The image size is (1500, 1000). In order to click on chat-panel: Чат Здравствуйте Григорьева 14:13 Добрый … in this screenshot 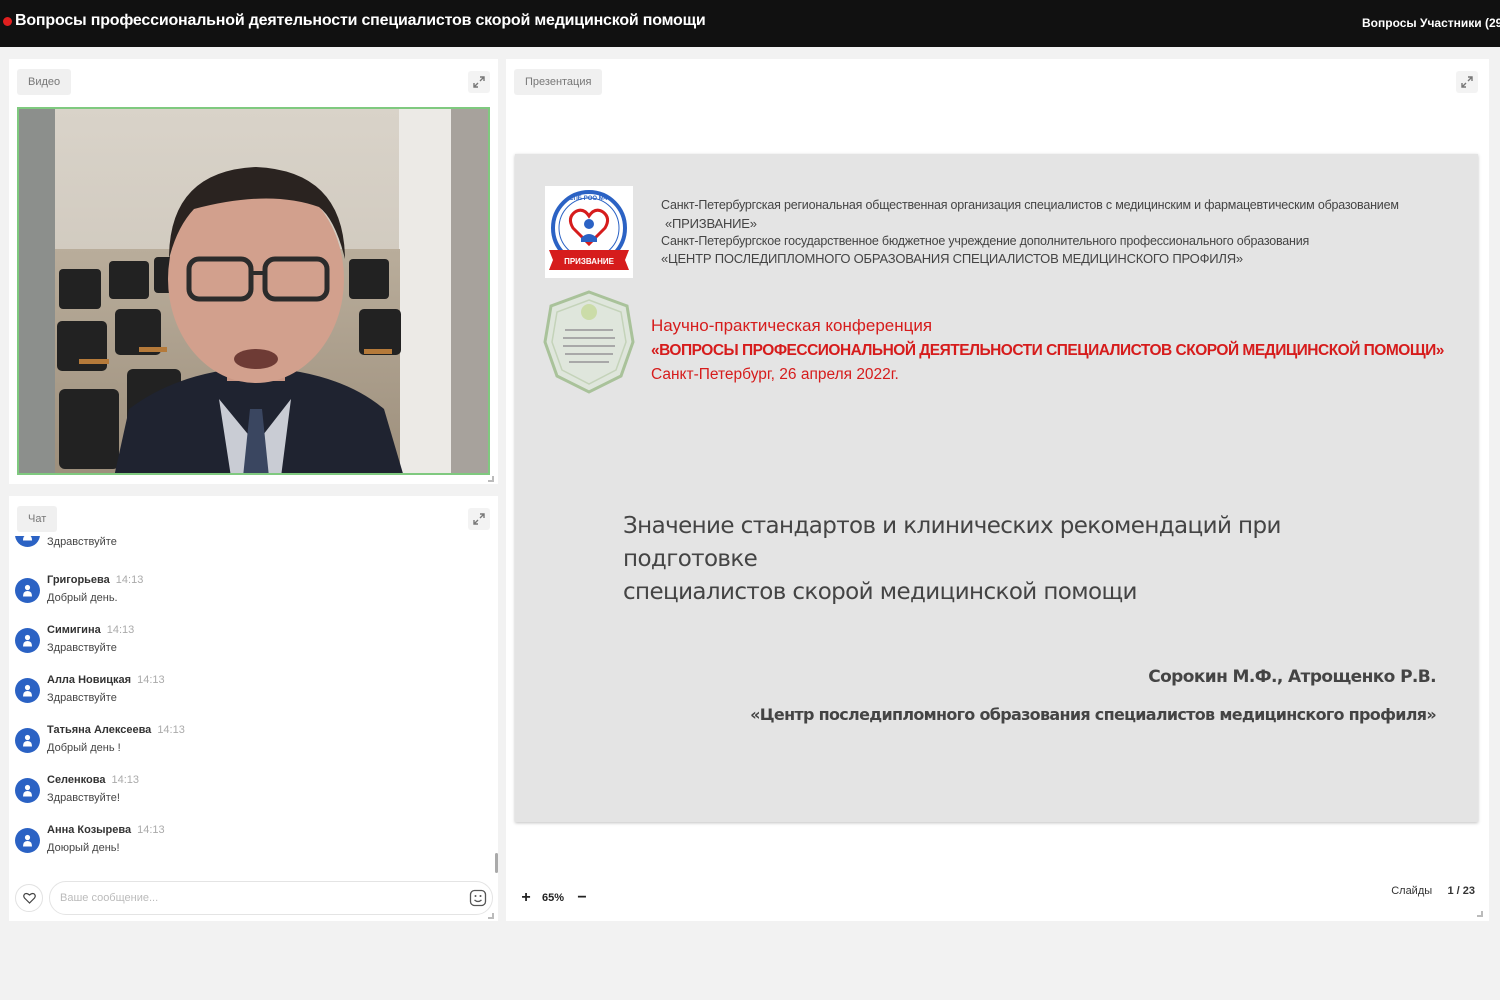, I will do `click(253, 708)`.